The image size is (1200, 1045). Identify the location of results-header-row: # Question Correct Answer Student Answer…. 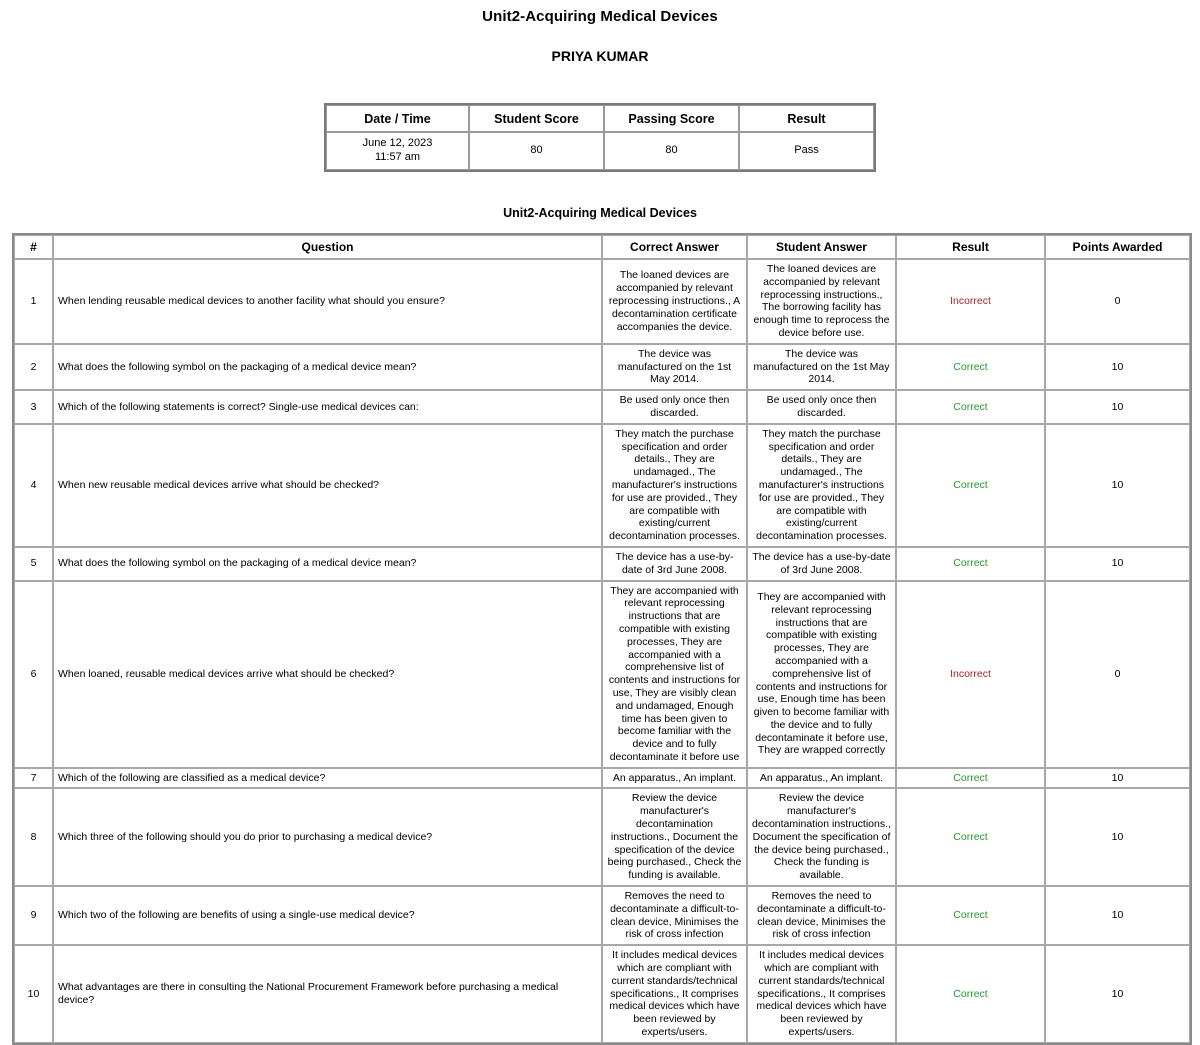
(602, 247).